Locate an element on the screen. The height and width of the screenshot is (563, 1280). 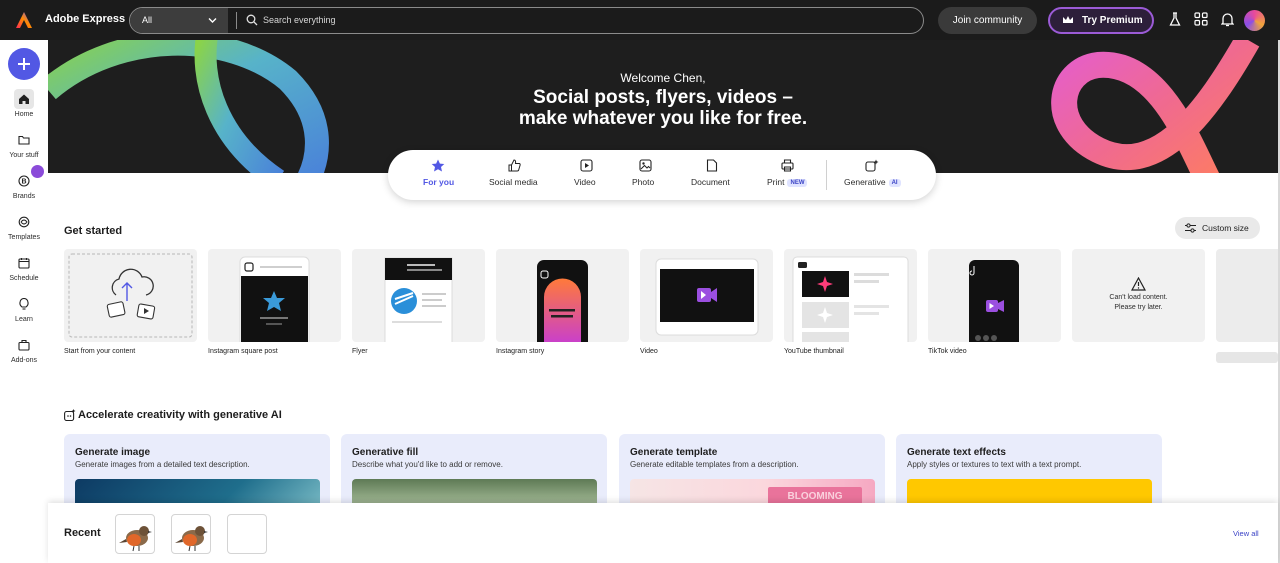
app-name: Adobe Express is located at coordinates (85, 19).